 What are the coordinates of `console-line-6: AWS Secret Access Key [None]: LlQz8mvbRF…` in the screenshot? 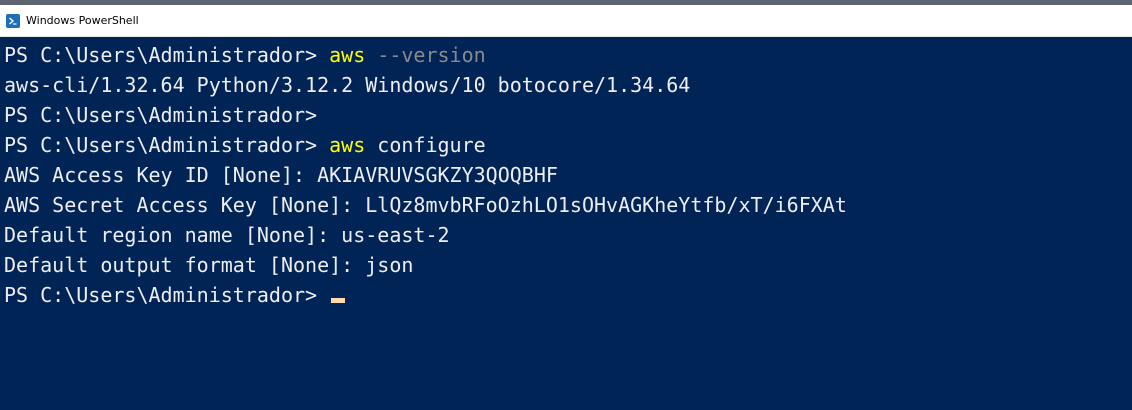 It's located at (568, 205).